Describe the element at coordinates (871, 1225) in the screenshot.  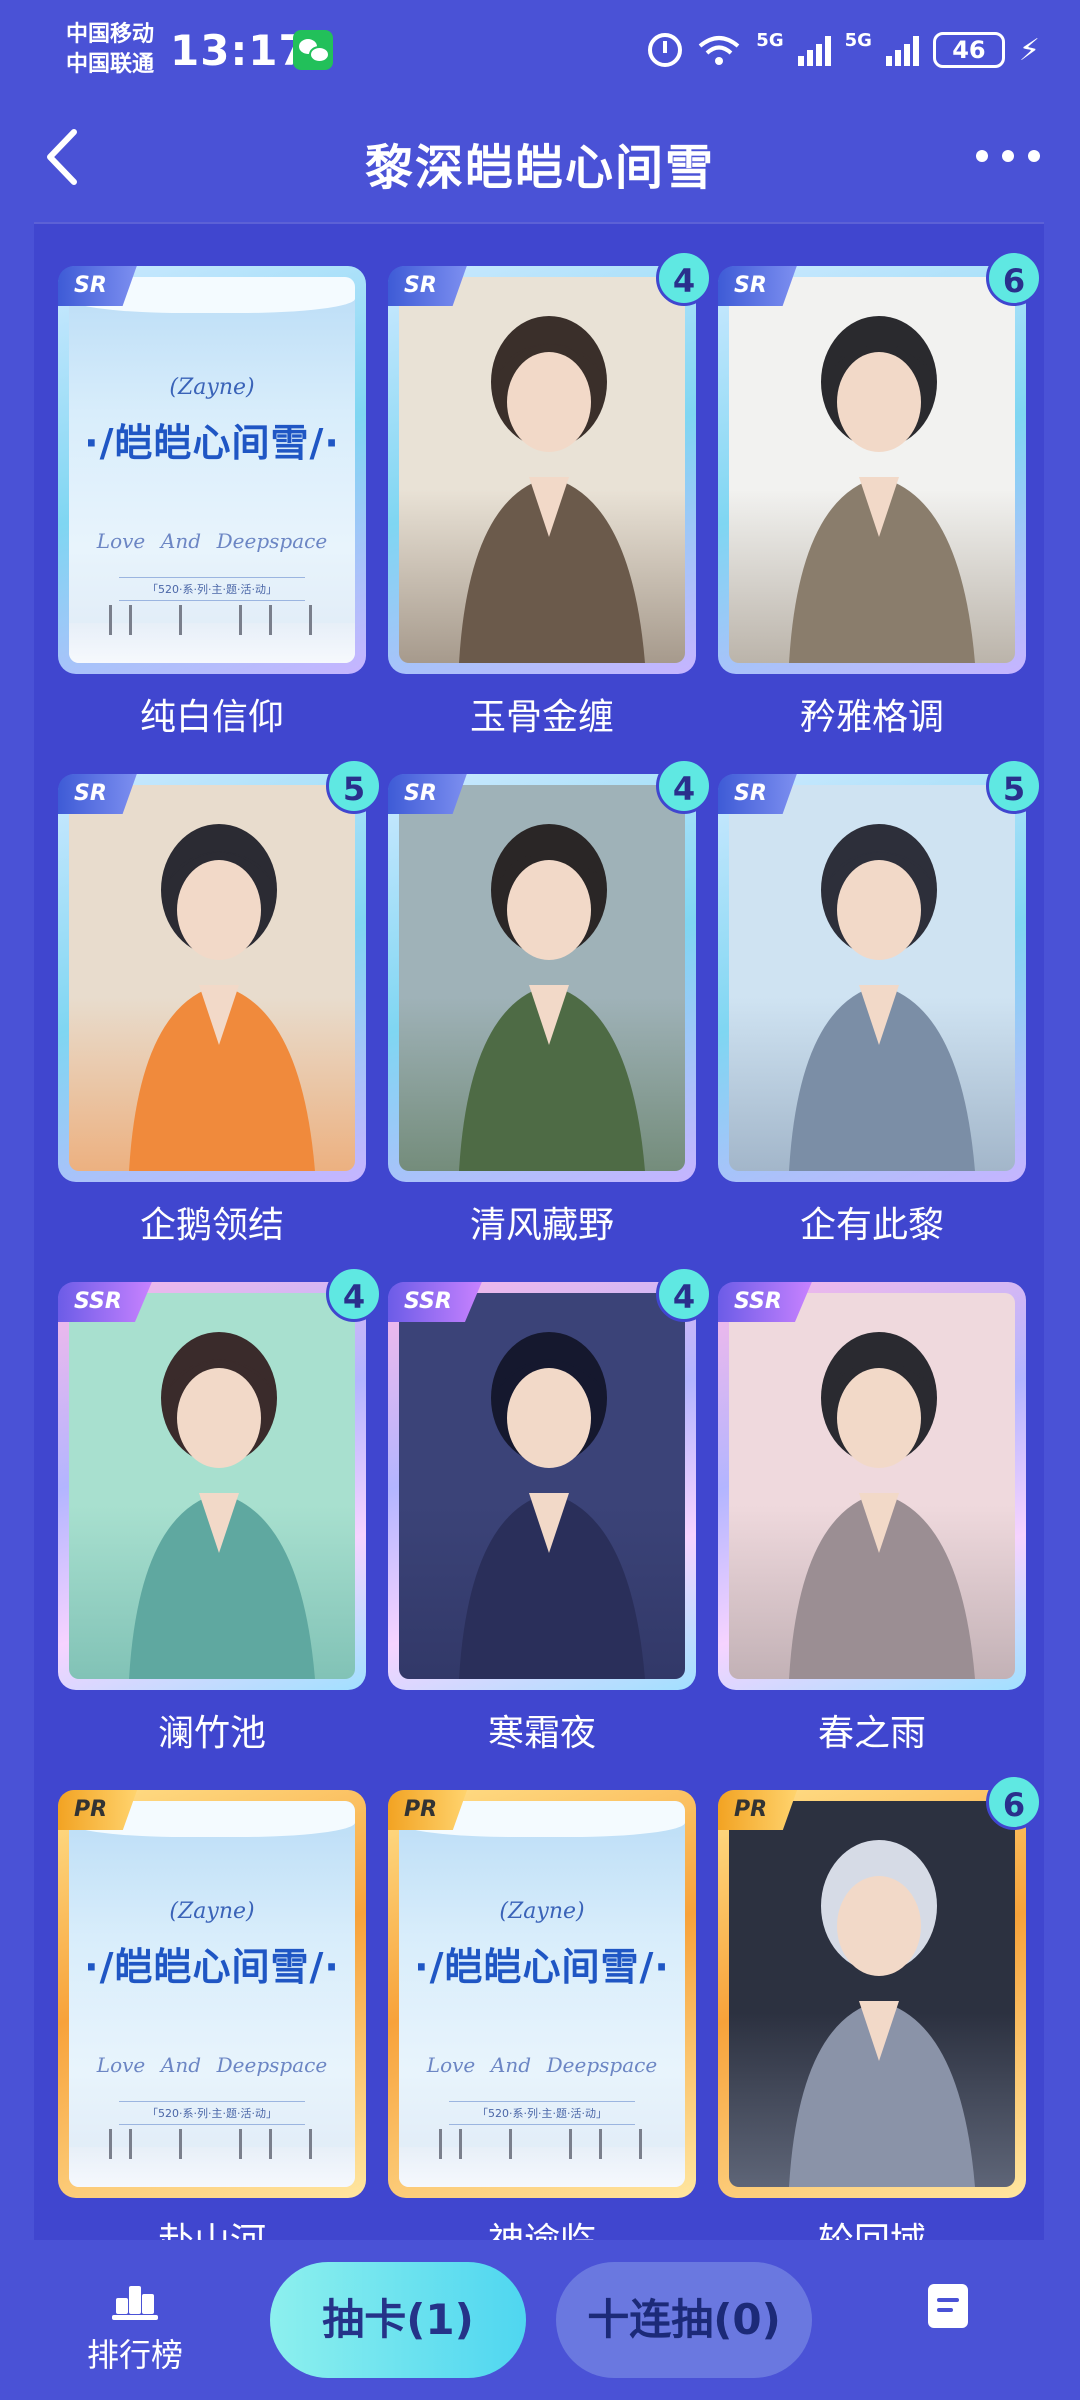
I see `card-name: 企有此黎` at that location.